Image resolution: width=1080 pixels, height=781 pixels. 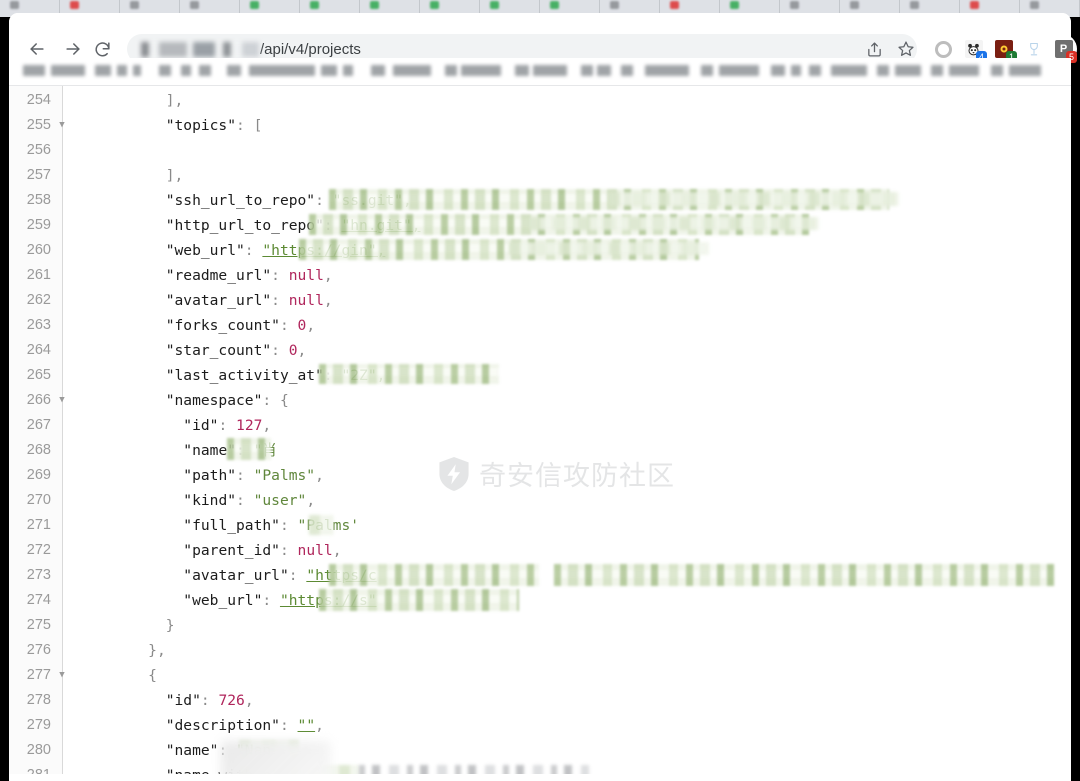 What do you see at coordinates (276, 757) in the screenshot?
I see `redacted-blur-box` at bounding box center [276, 757].